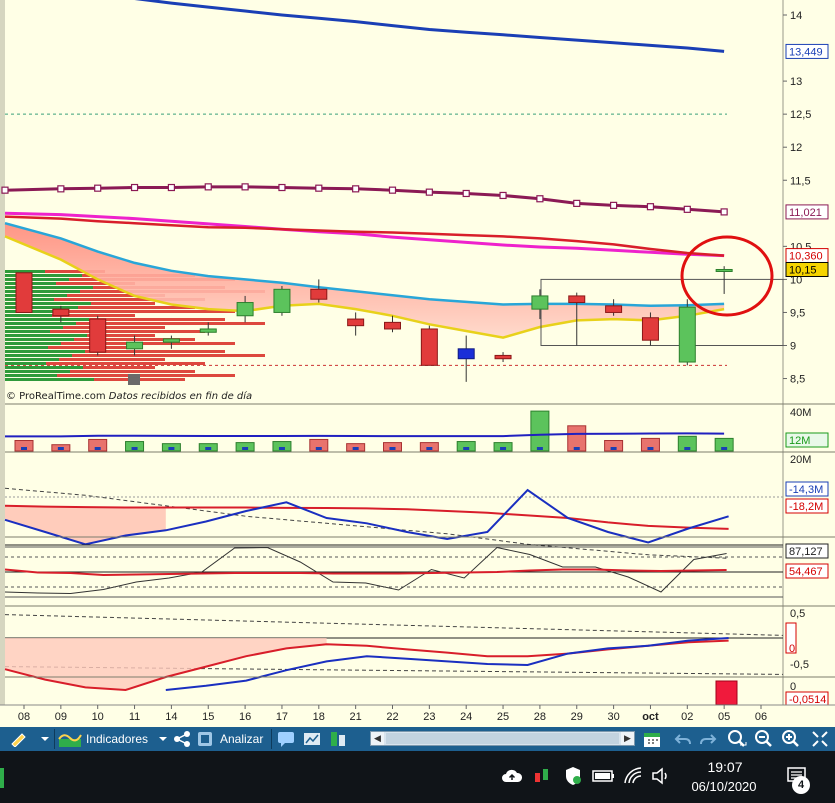 This screenshot has width=835, height=803. What do you see at coordinates (797, 313) in the screenshot?
I see `price-tick-label: 9,5` at bounding box center [797, 313].